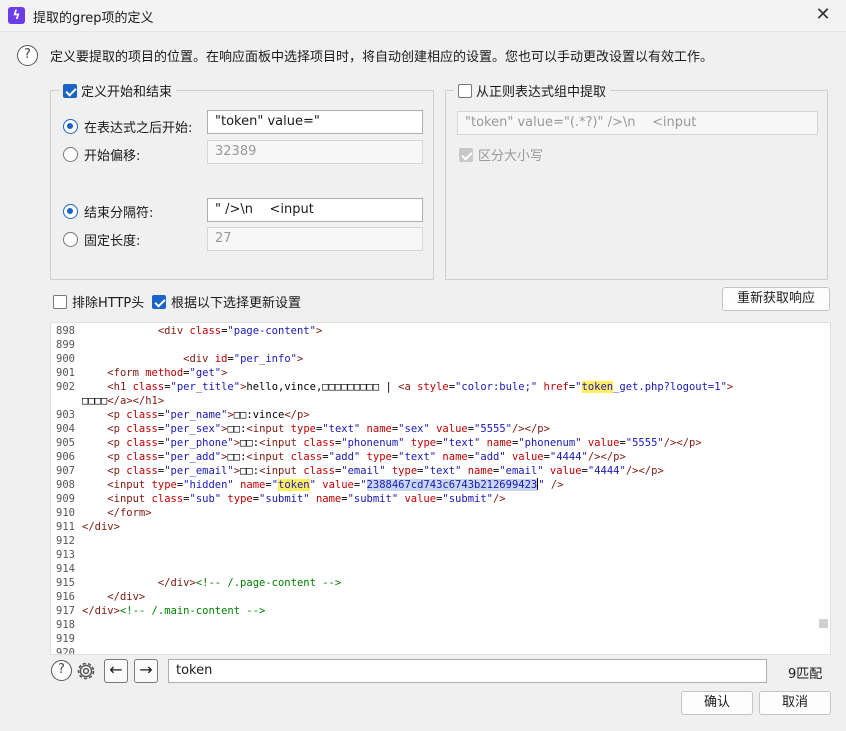  Describe the element at coordinates (541, 92) in the screenshot. I see `regex-group-label: 从正则表达式组中提取` at that location.